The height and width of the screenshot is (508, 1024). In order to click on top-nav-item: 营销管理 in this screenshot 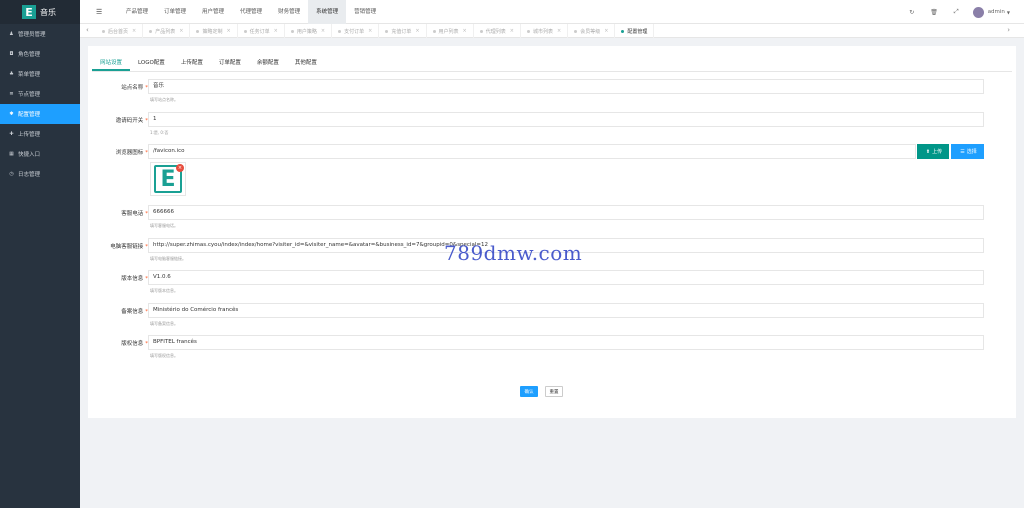, I will do `click(365, 12)`.